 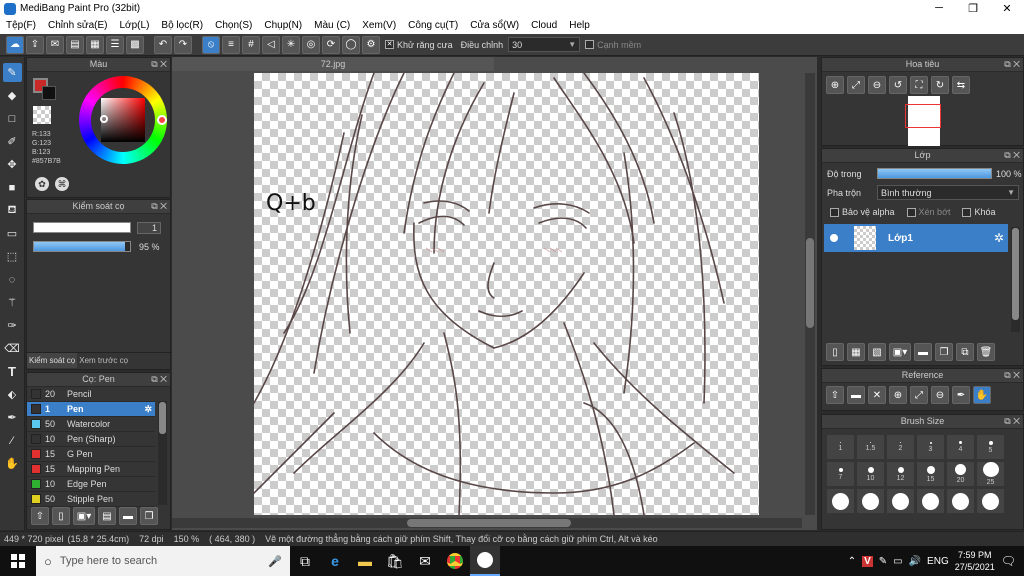 I want to click on brush-list-scrollbar, so click(x=162, y=453).